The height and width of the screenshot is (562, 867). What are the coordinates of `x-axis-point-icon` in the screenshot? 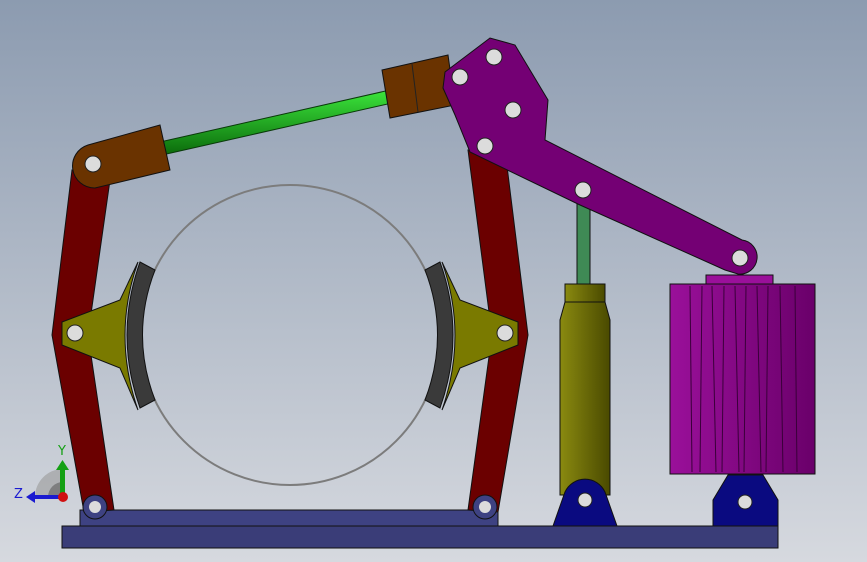 It's located at (63, 497).